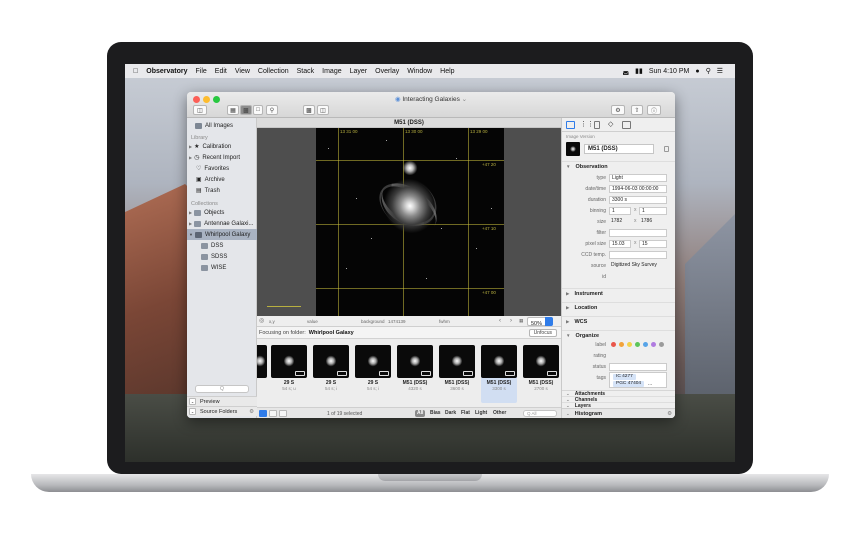  Describe the element at coordinates (447, 71) in the screenshot. I see `menu-help: Help` at that location.